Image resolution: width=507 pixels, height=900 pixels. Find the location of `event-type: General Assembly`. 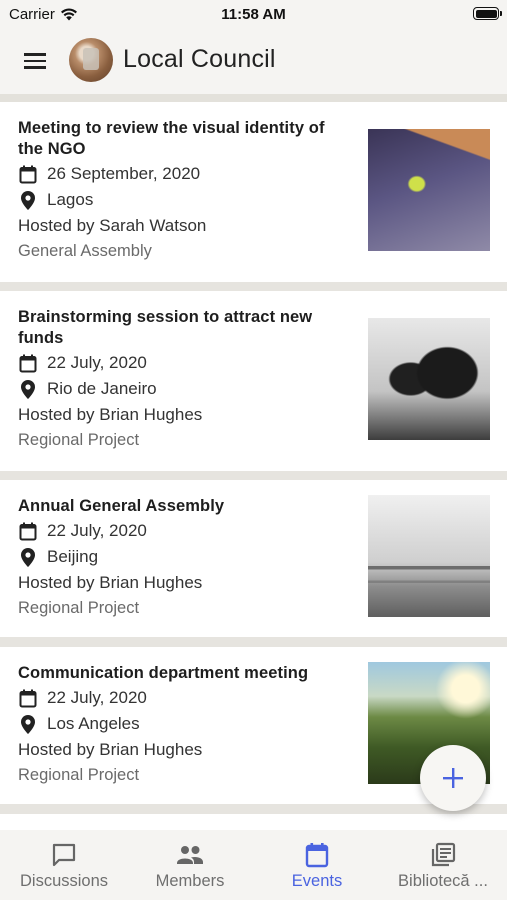

event-type: General Assembly is located at coordinates (85, 251).